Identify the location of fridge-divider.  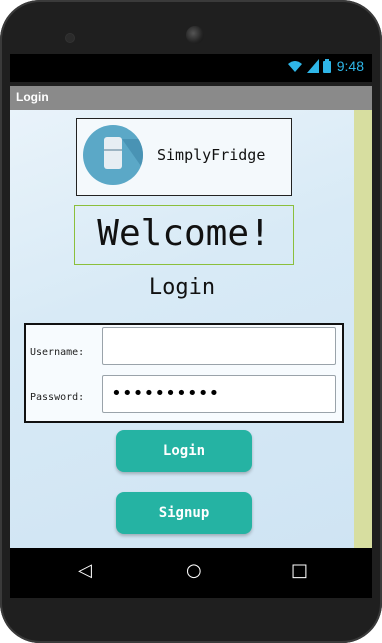
(113, 150).